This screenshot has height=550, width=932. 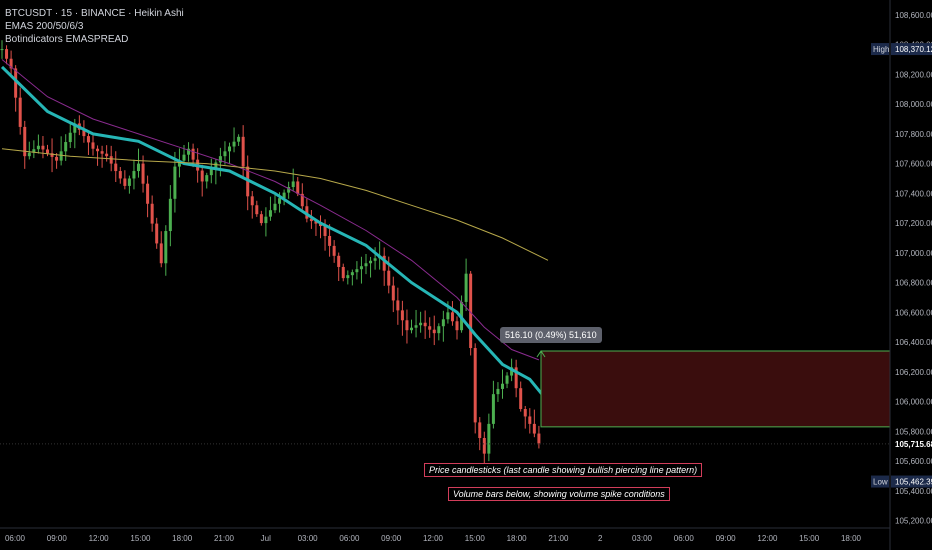 What do you see at coordinates (913, 444) in the screenshot?
I see `last-price-label: 105,715.68` at bounding box center [913, 444].